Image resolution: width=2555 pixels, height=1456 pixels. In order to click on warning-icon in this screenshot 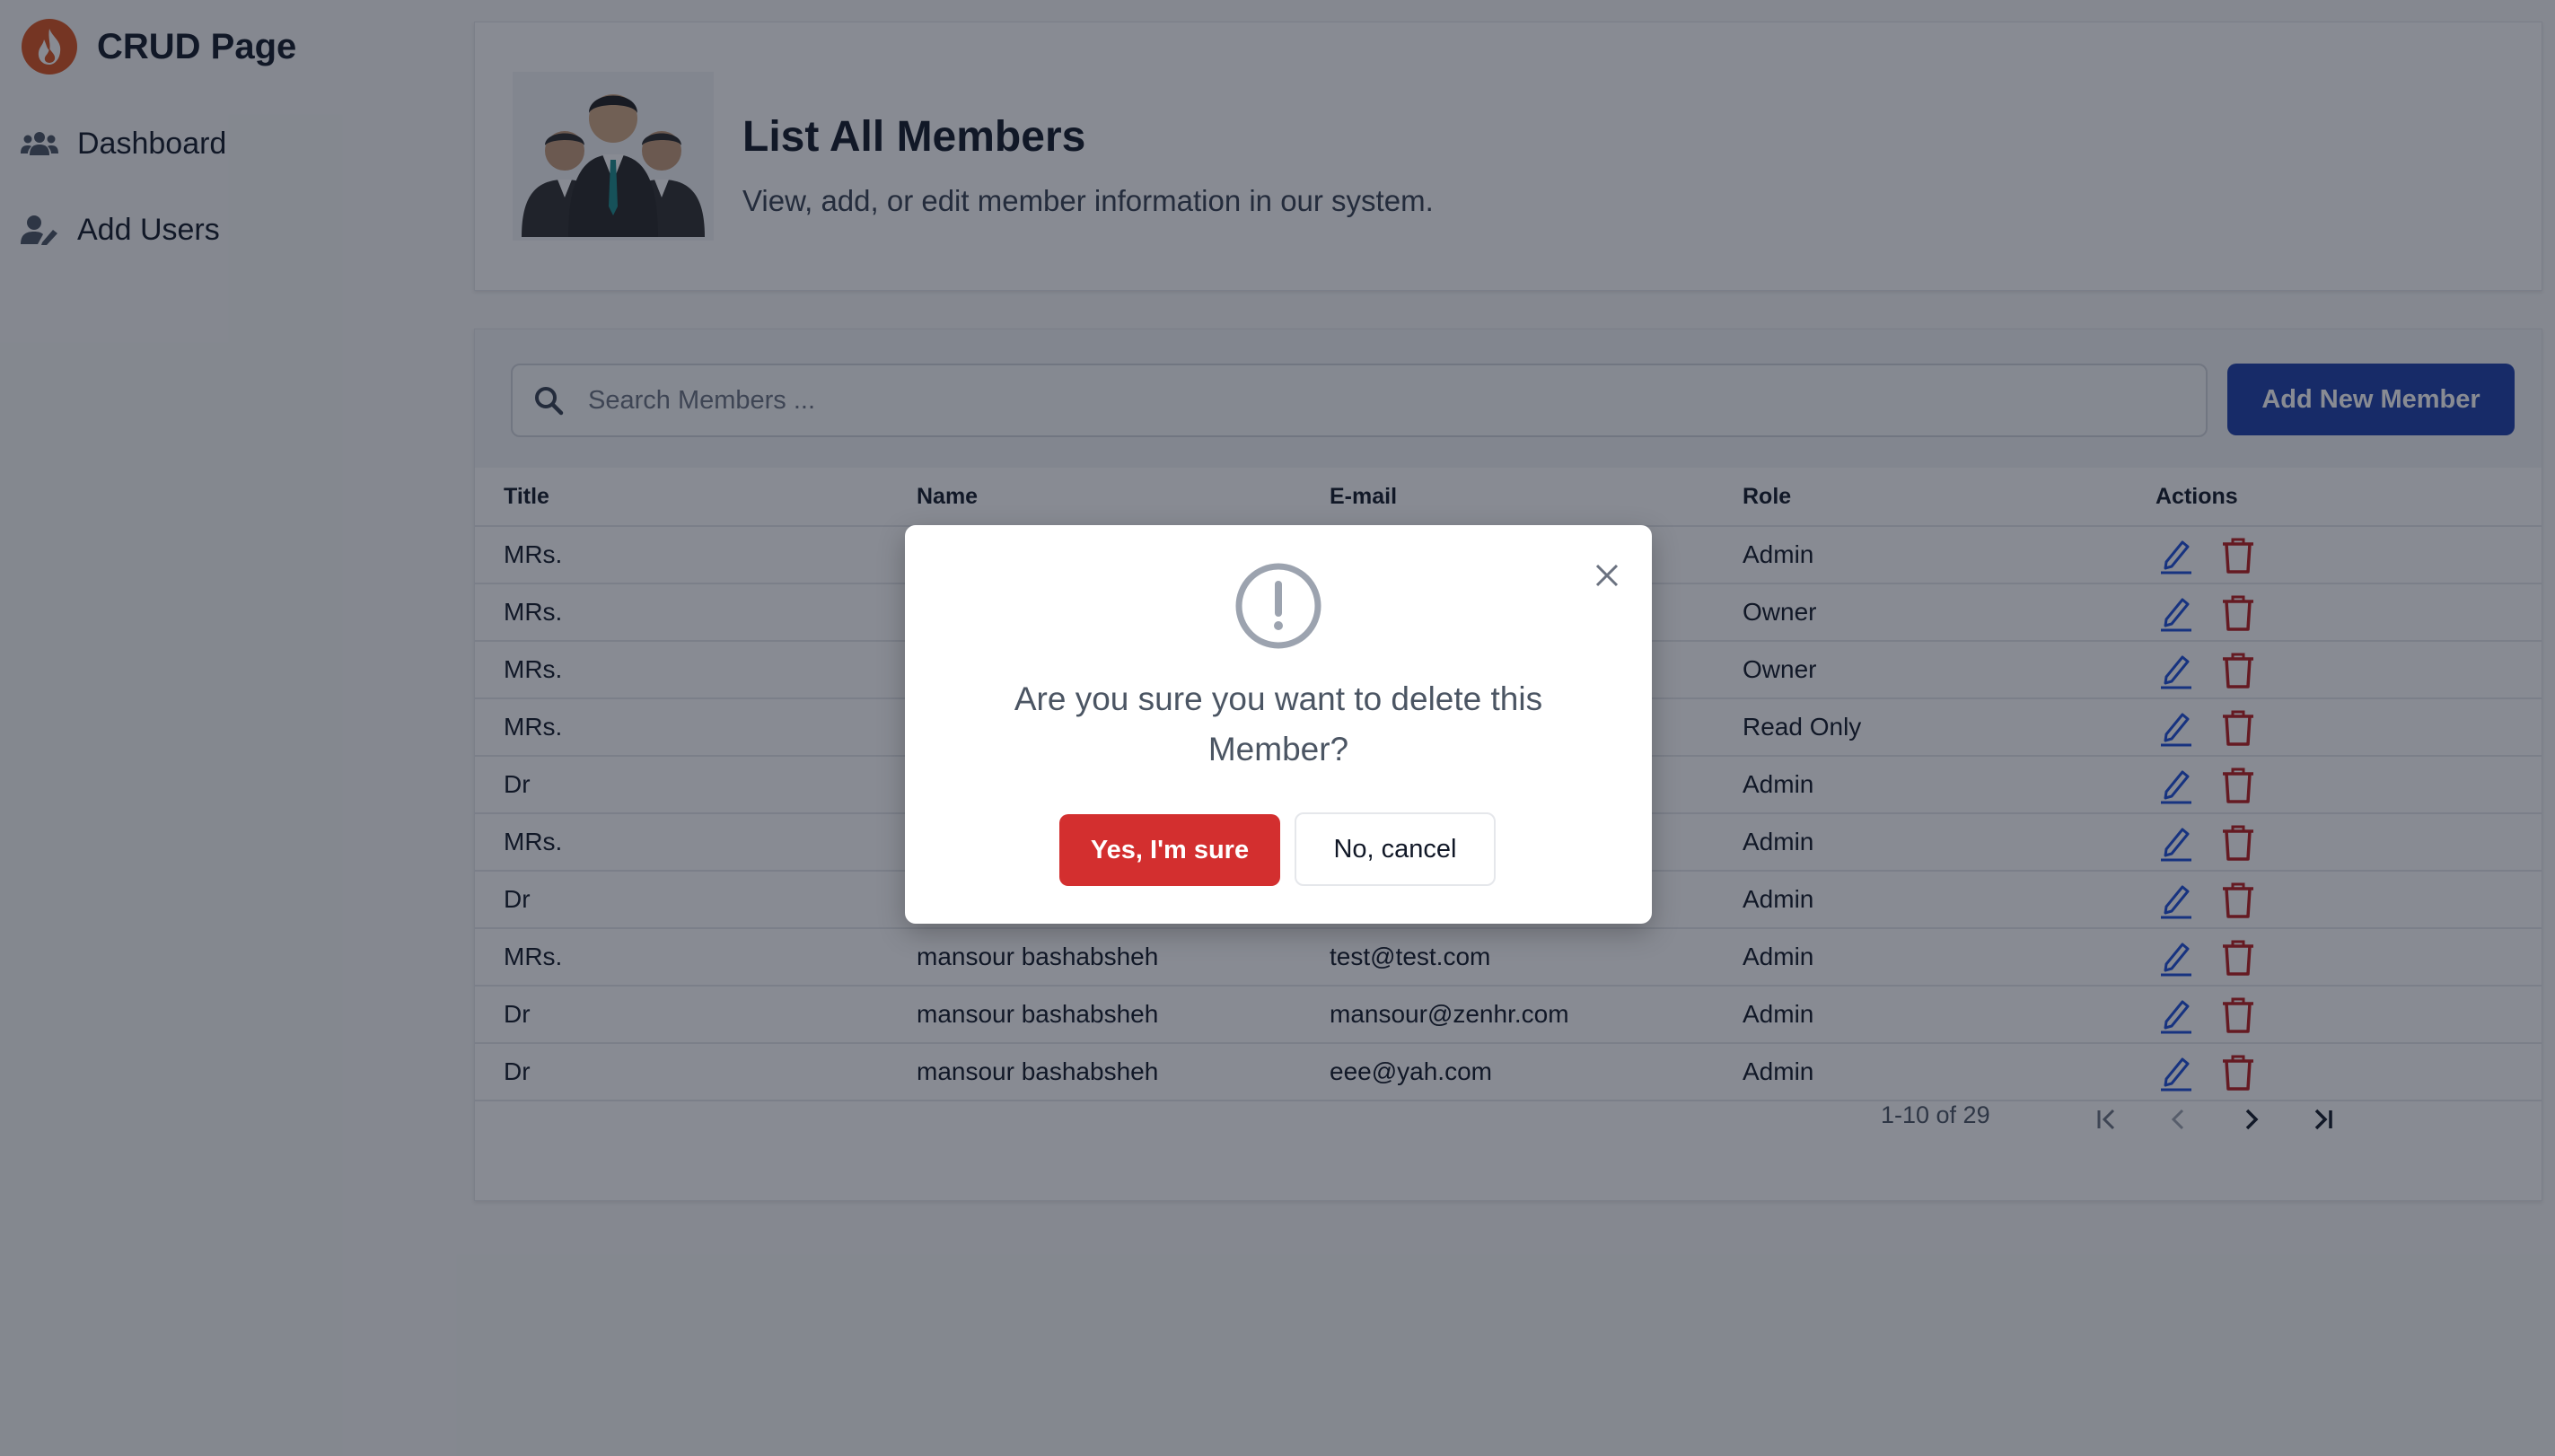, I will do `click(1278, 606)`.